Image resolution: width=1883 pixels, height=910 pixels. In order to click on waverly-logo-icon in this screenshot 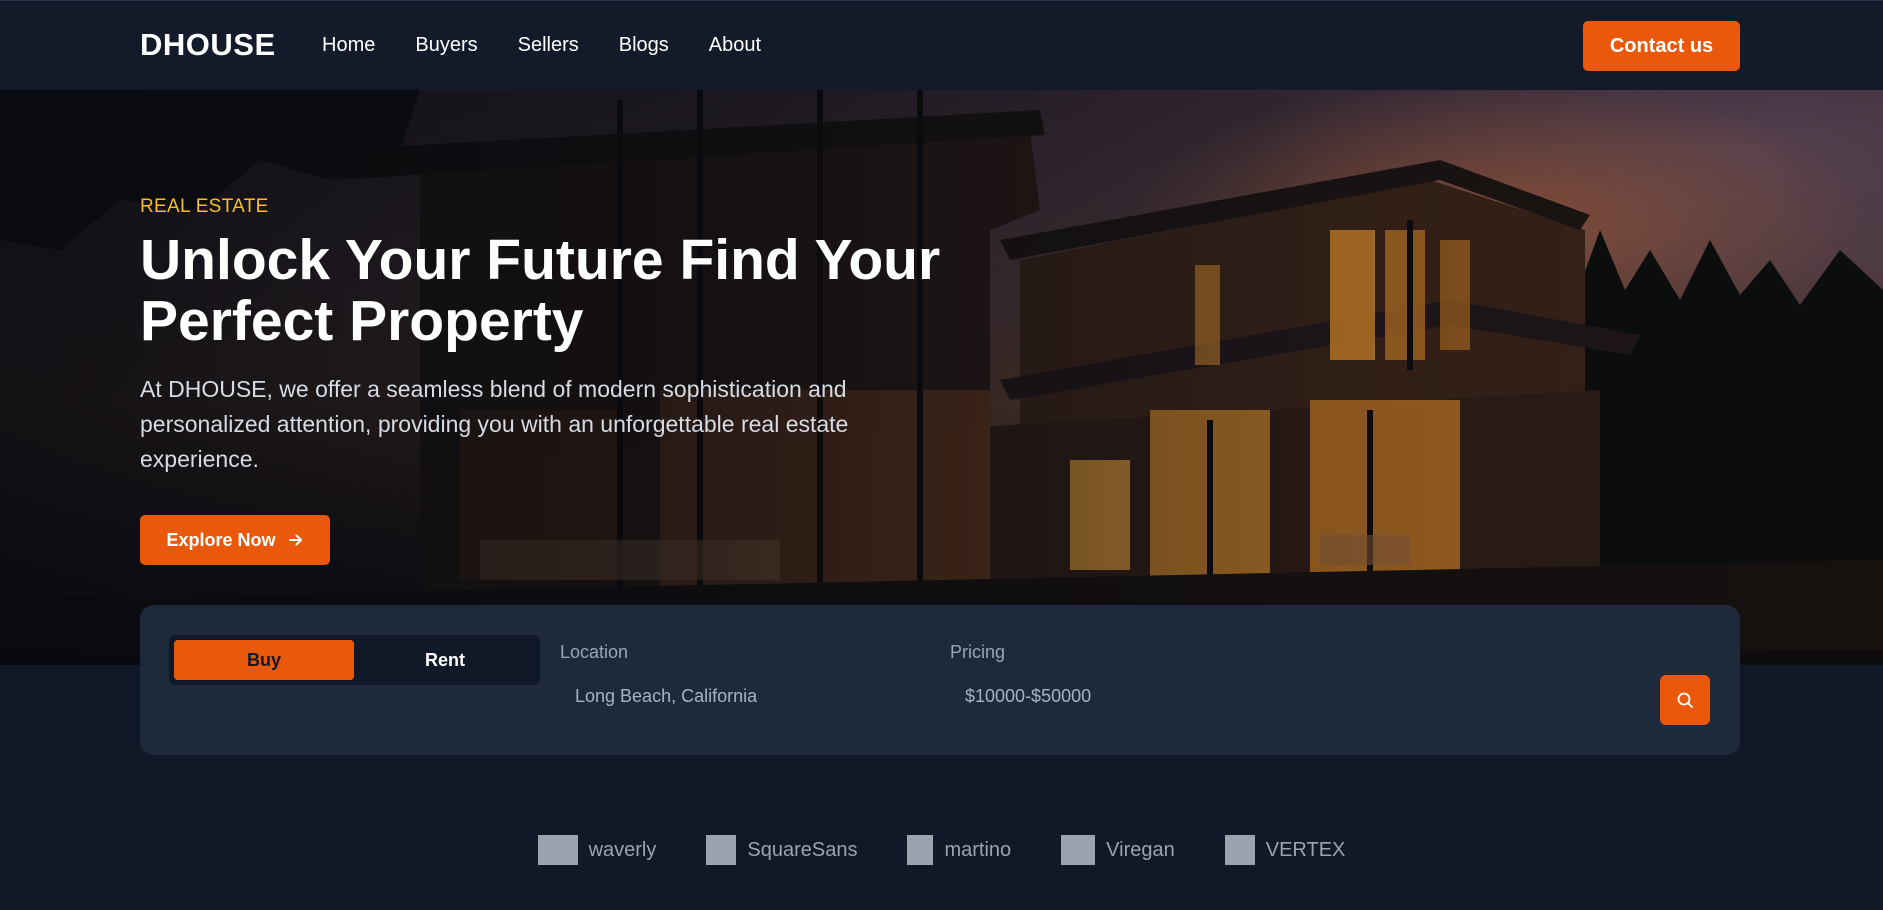, I will do `click(557, 850)`.